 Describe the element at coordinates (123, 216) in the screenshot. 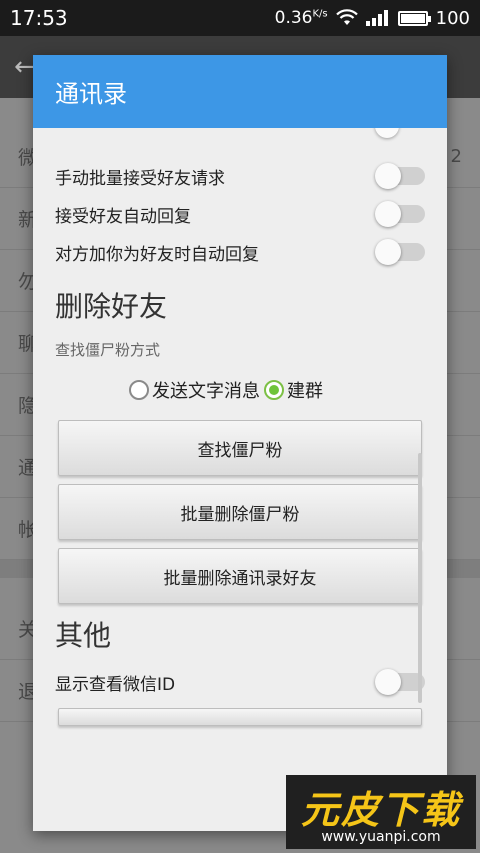

I see `setting-label: 接受好友自动回复` at that location.